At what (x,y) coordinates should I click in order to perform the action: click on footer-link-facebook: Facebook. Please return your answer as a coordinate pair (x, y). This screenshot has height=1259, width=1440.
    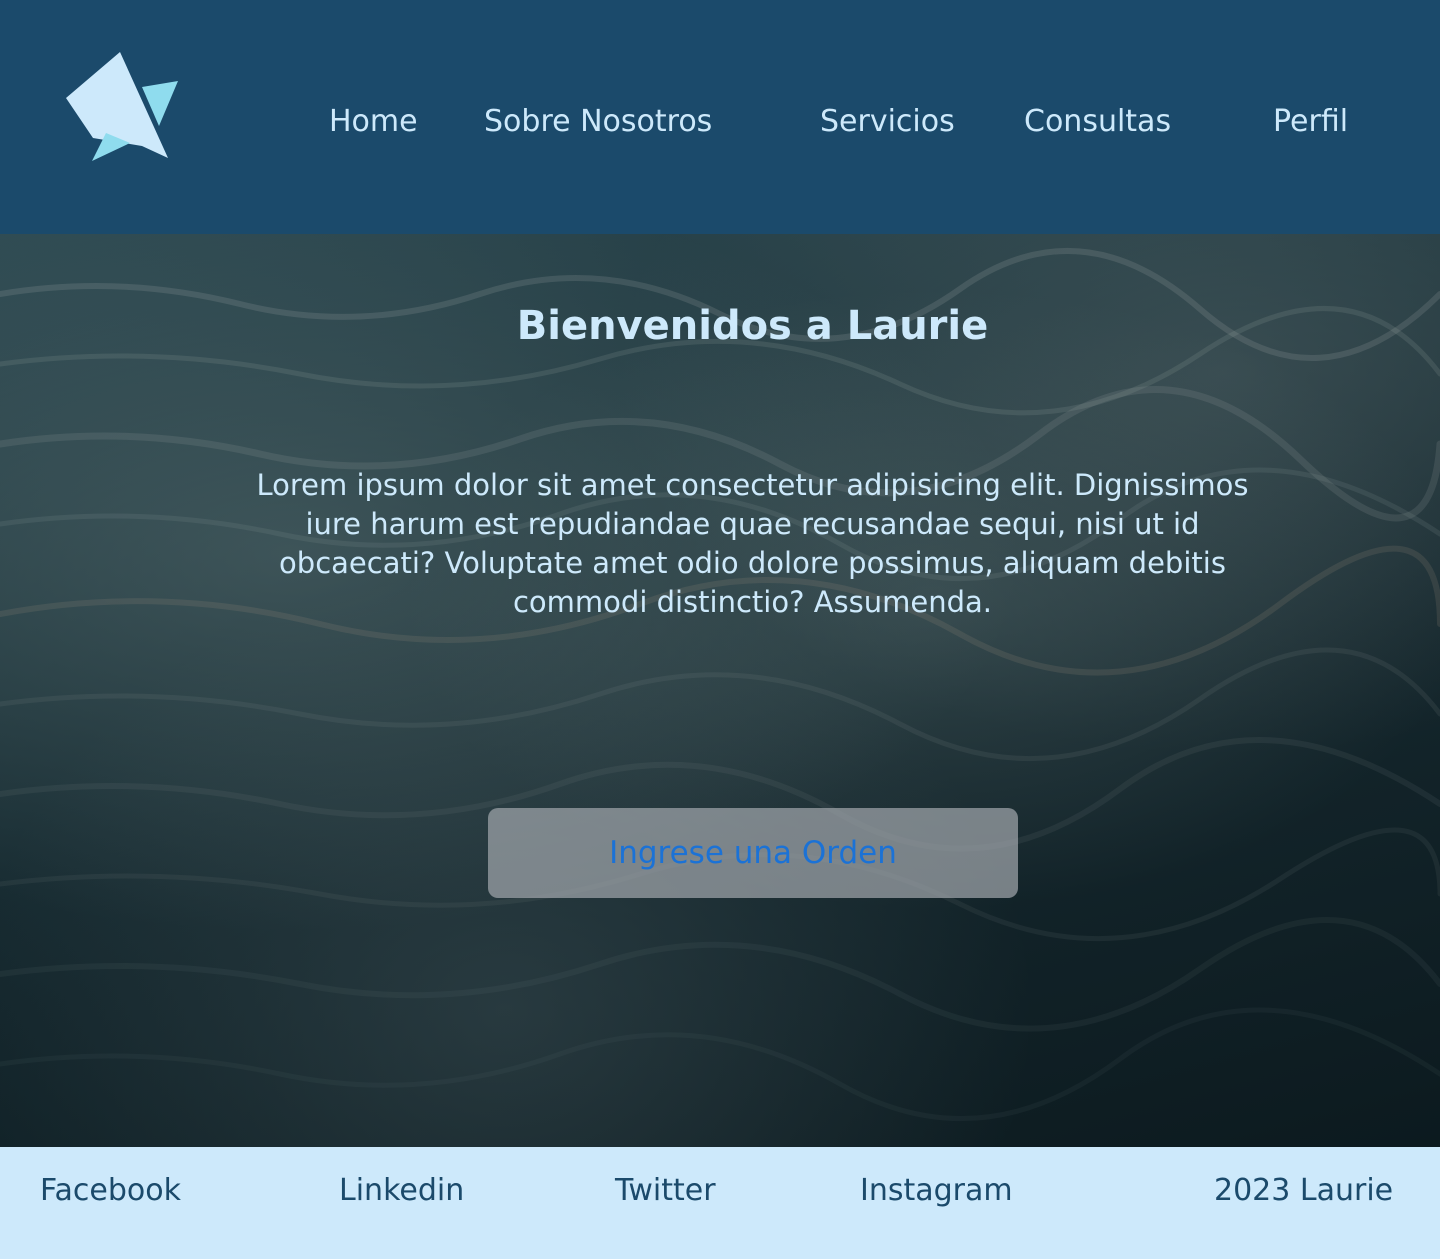
    Looking at the image, I should click on (110, 1191).